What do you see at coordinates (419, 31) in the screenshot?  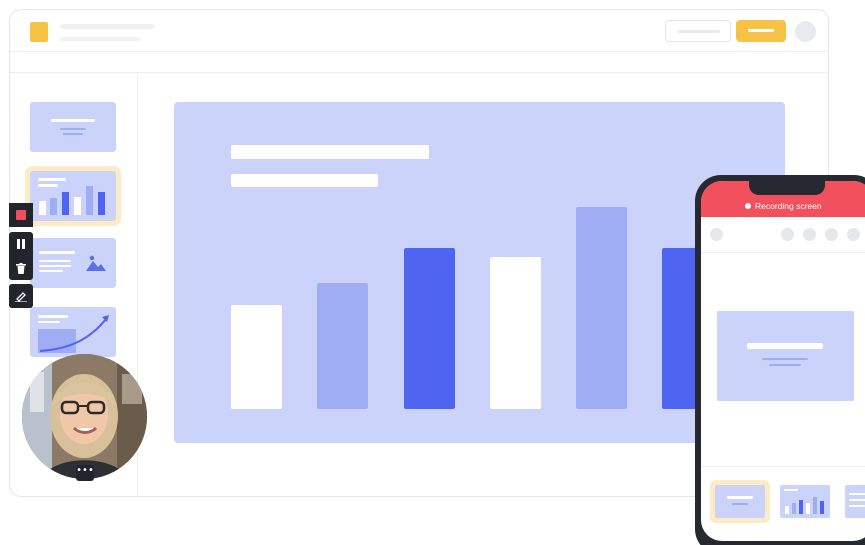 I see `app-header` at bounding box center [419, 31].